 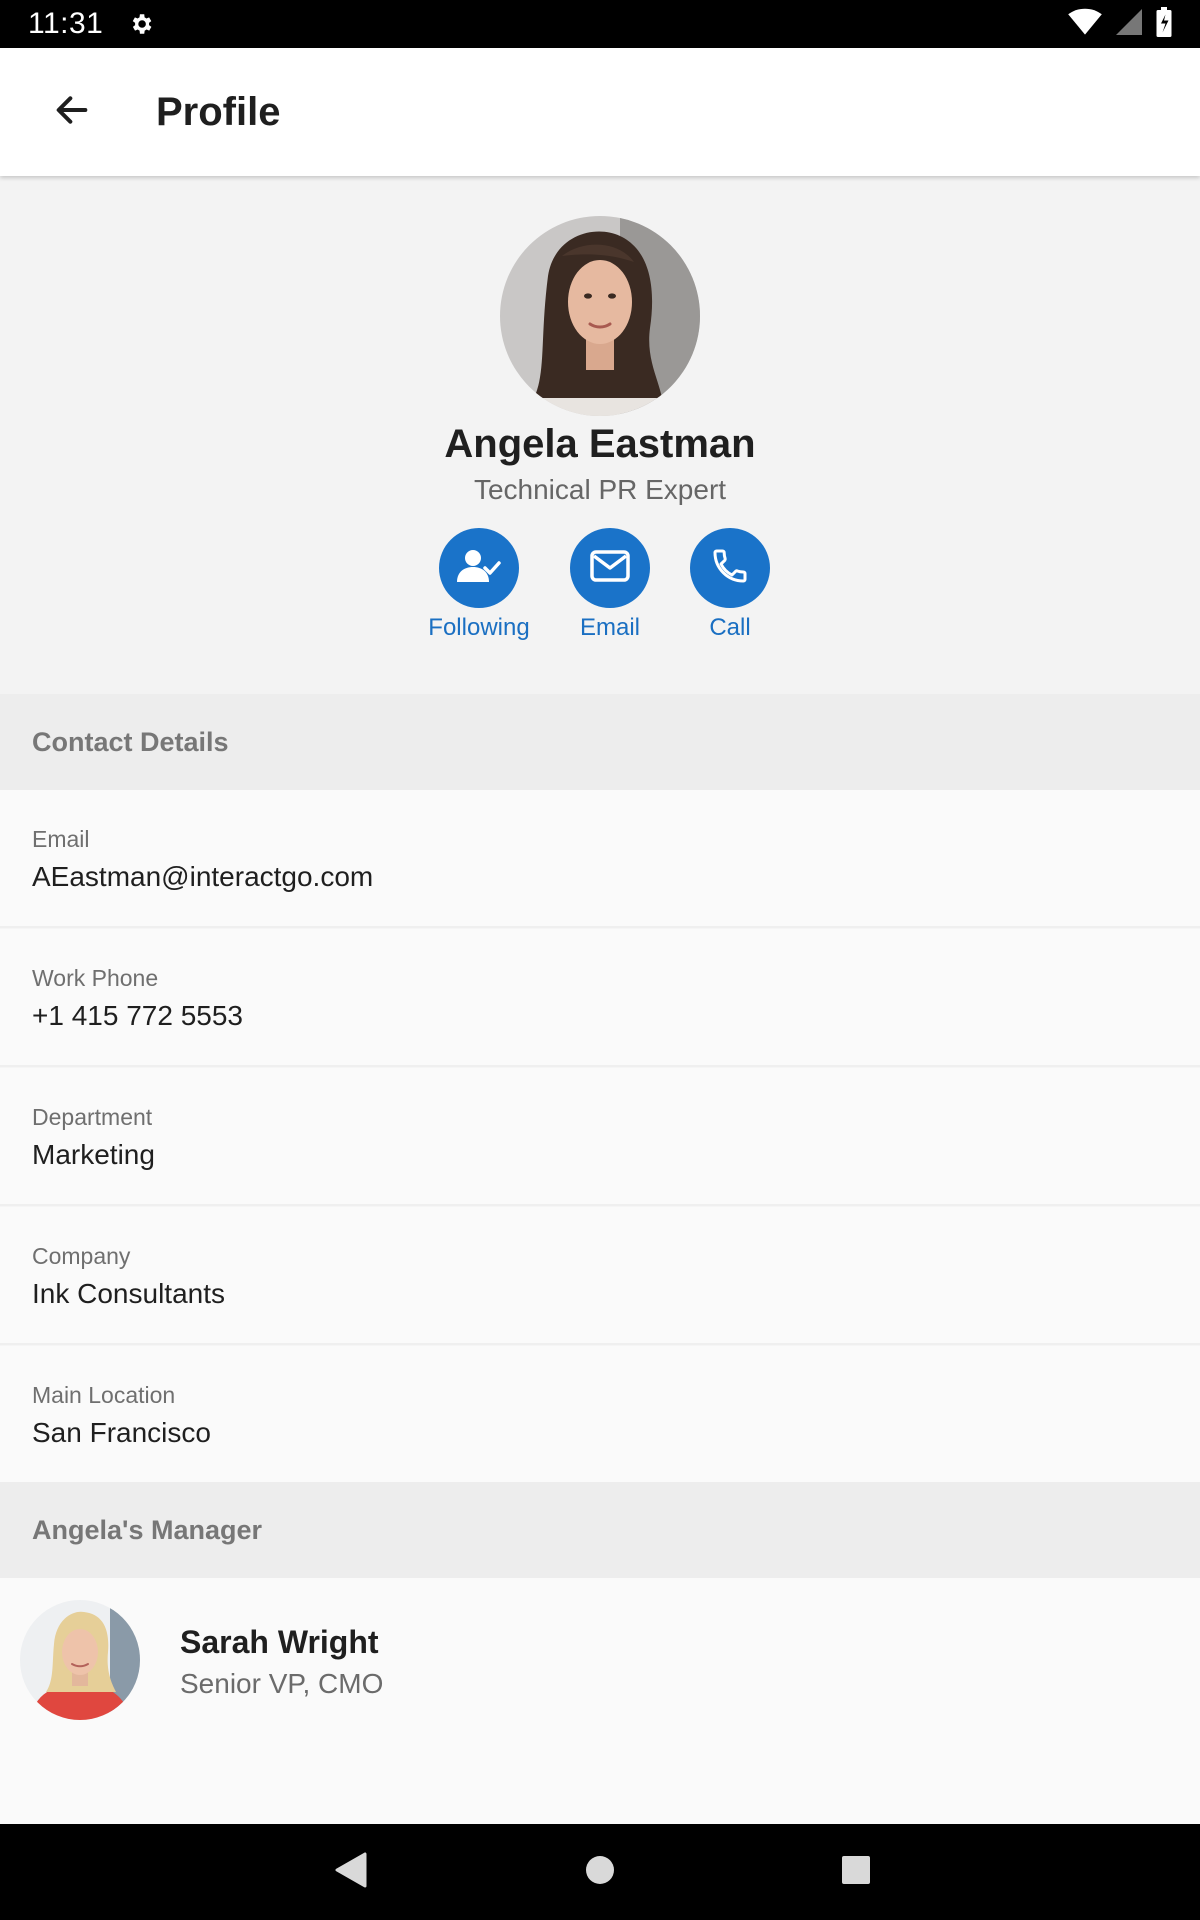 I want to click on contact-details-header: Contact Details, so click(x=600, y=742).